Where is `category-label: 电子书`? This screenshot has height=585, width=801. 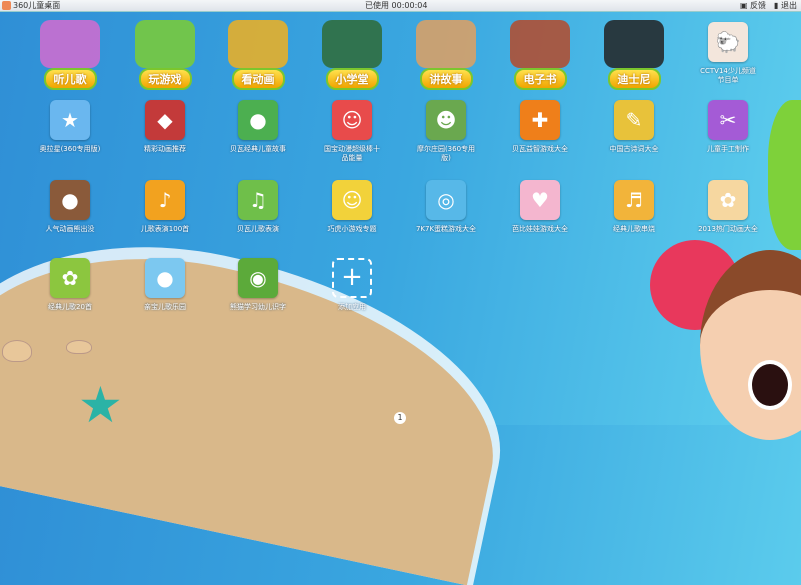 category-label: 电子书 is located at coordinates (540, 79).